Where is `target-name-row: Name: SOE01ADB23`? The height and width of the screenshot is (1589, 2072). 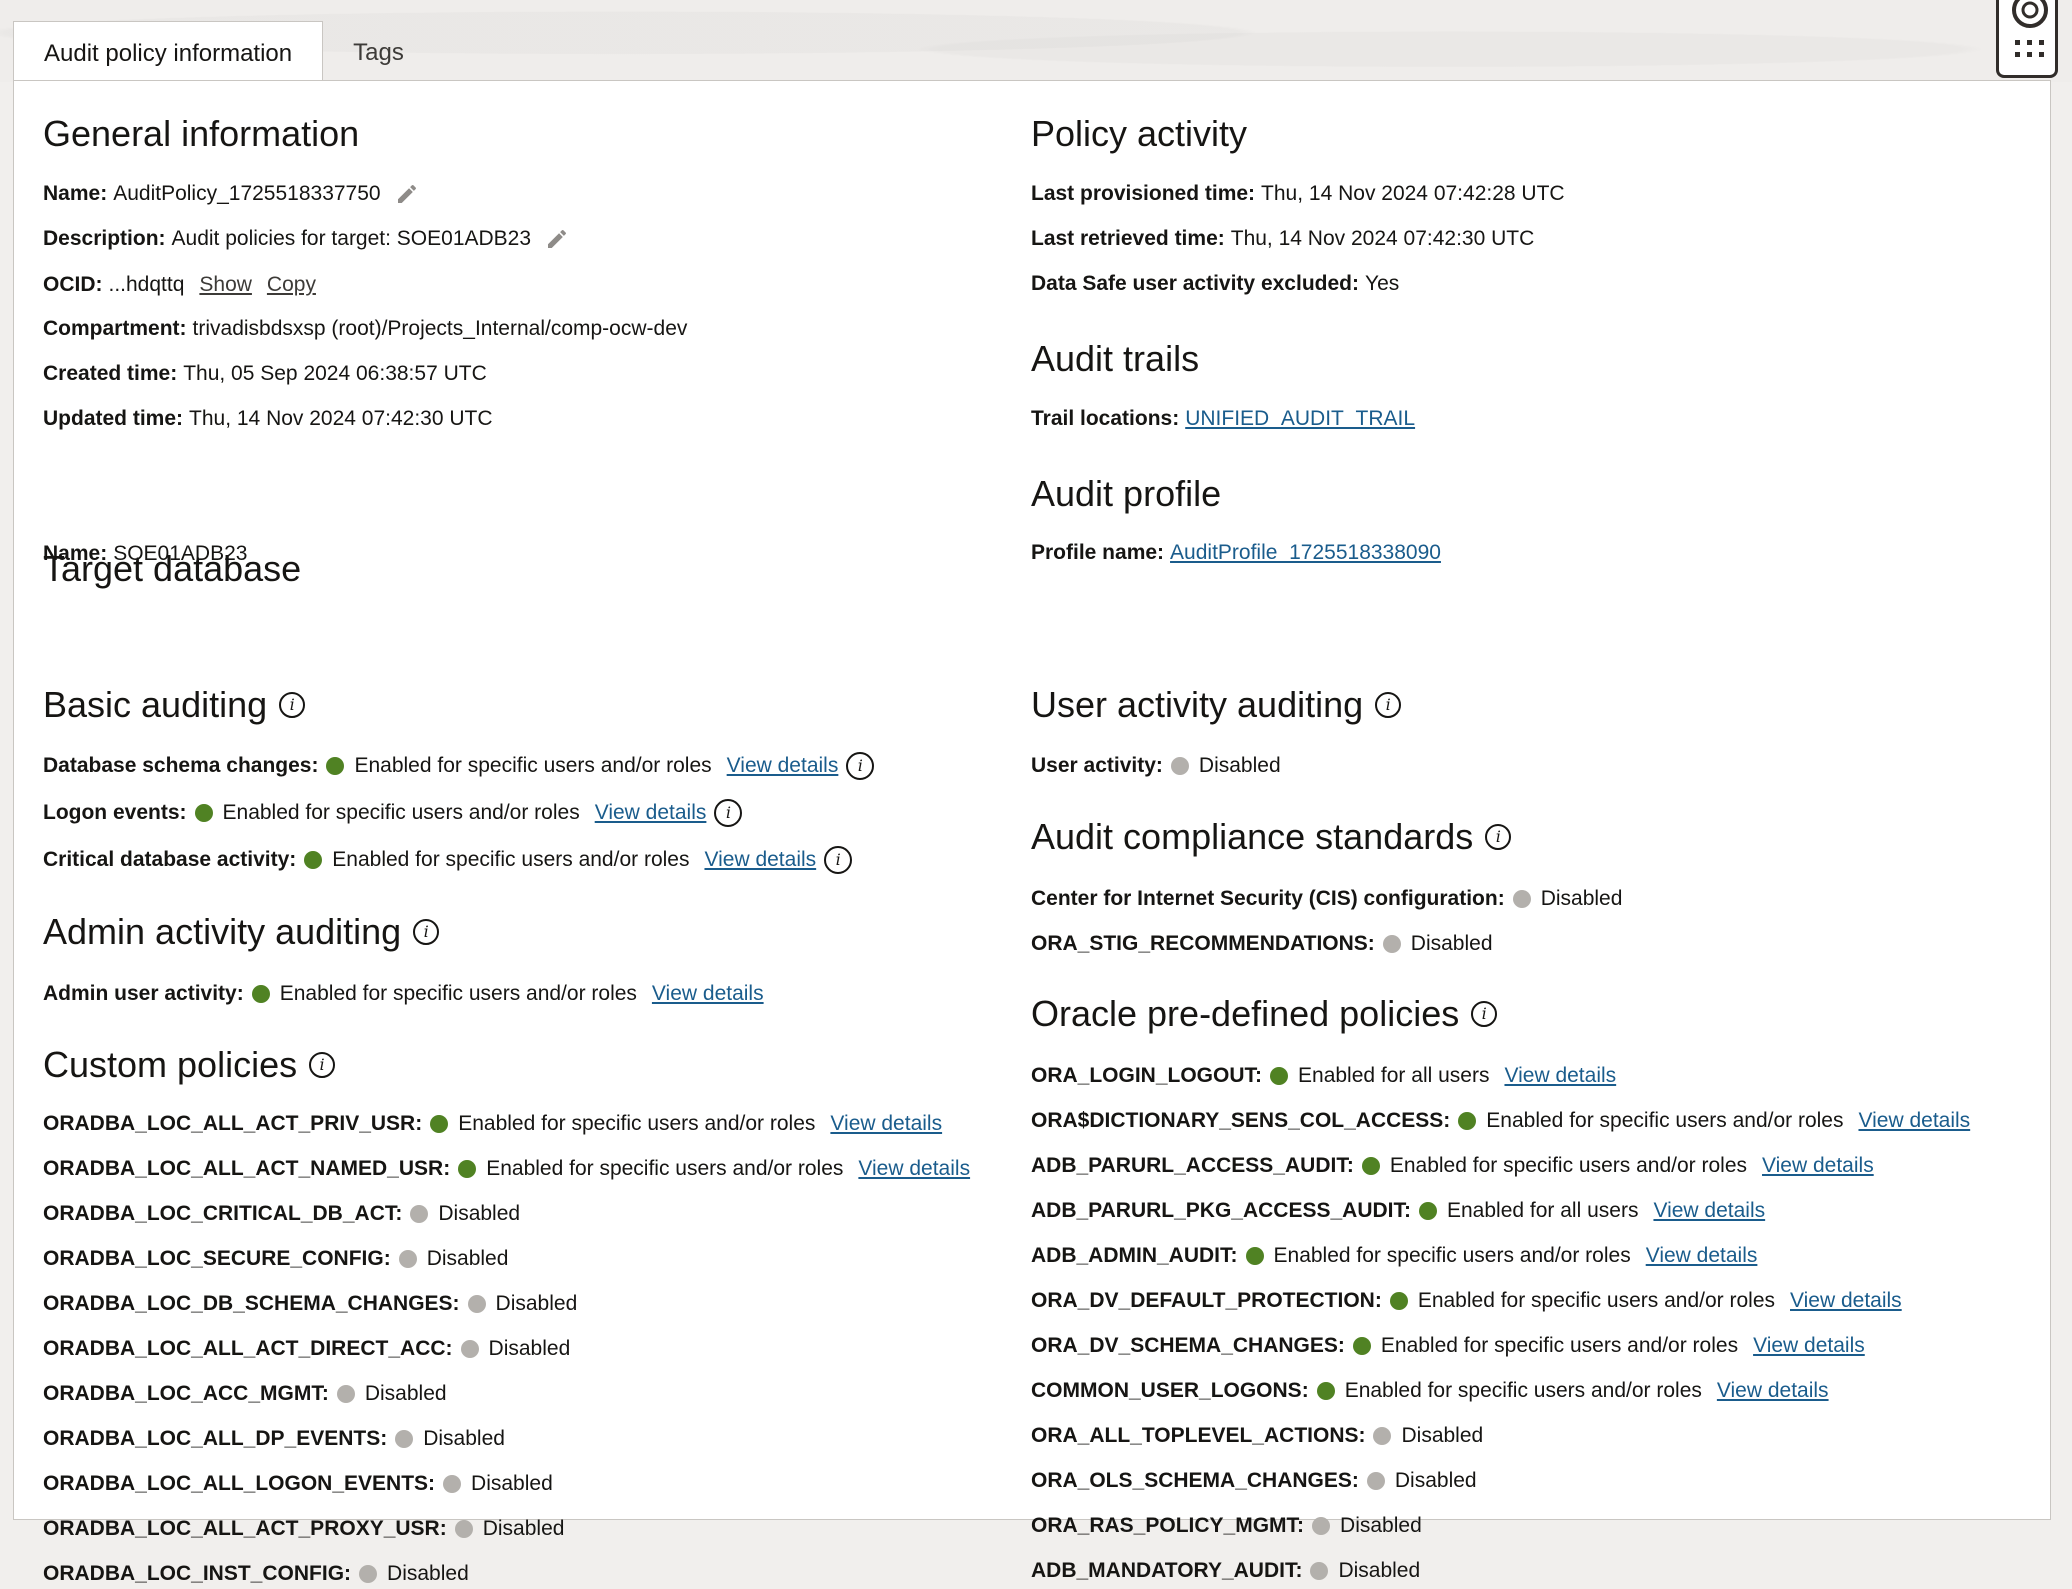
target-name-row: Name: SOE01ADB23 is located at coordinates (145, 554).